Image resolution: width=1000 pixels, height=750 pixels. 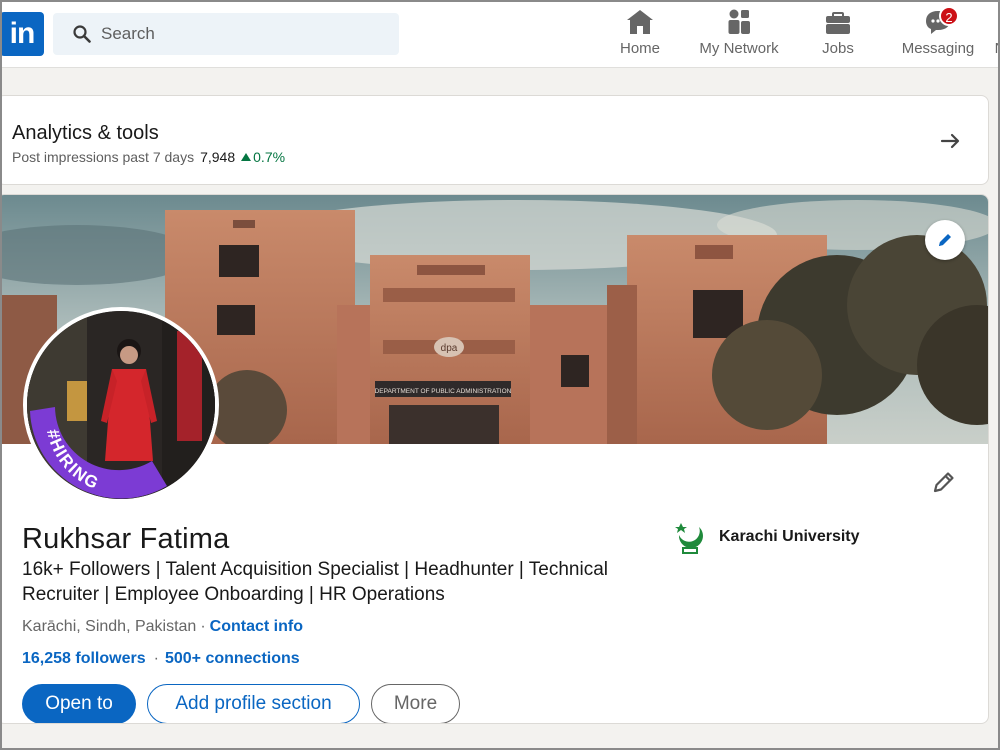 I want to click on profile-location-row: Karāchi, Sindh, Pakistan · Contact info, so click(x=162, y=627).